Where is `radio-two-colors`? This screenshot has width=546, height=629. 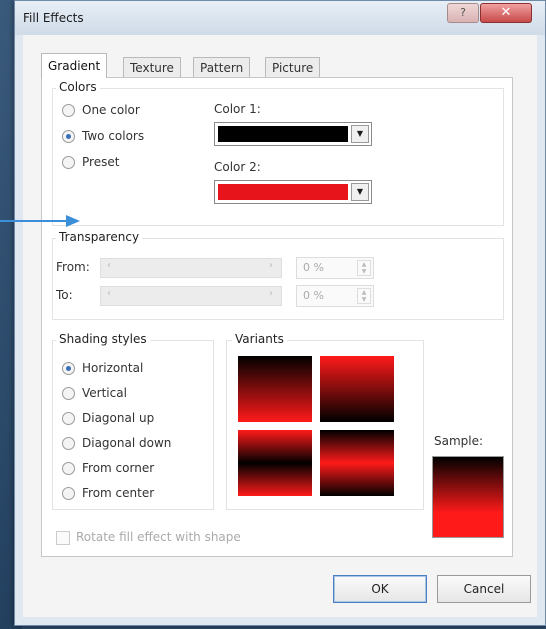
radio-two-colors is located at coordinates (68, 136).